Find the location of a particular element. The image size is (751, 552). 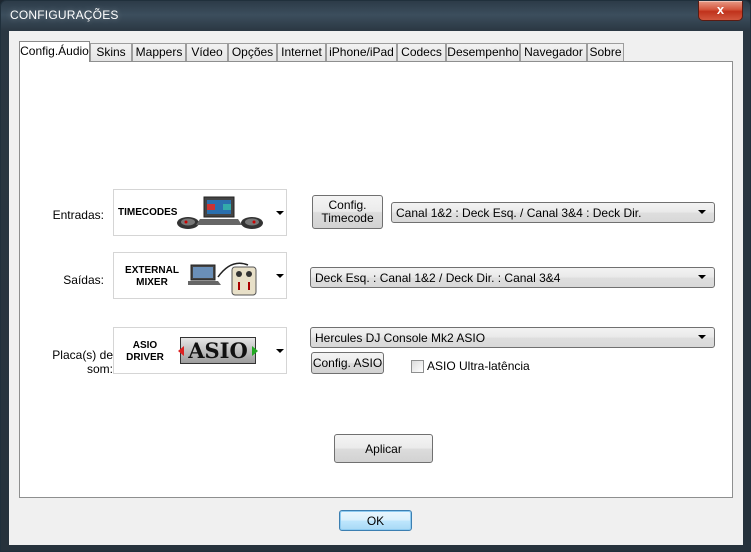

soundcard-label: Placa(s) de som: is located at coordinates (82, 362).